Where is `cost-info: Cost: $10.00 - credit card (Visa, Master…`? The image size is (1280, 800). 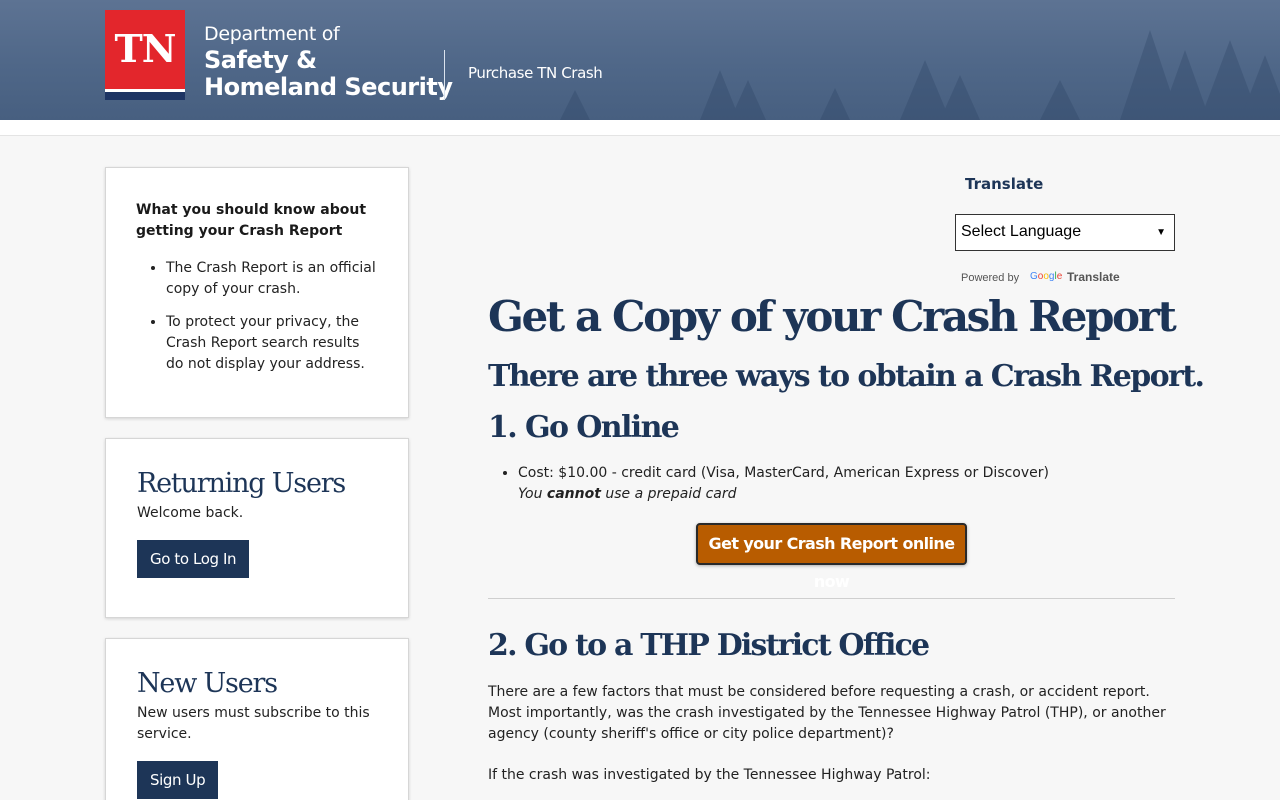
cost-info: Cost: $10.00 - credit card (Visa, Master… is located at coordinates (774, 484).